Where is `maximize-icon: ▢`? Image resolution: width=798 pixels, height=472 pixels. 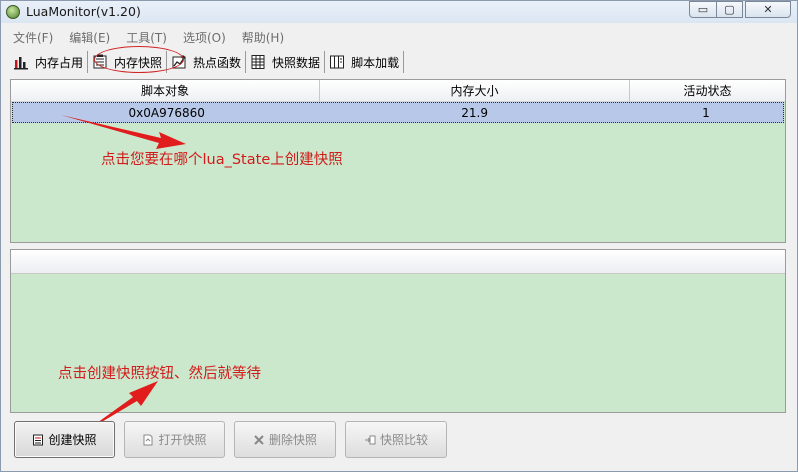 maximize-icon: ▢ is located at coordinates (729, 9).